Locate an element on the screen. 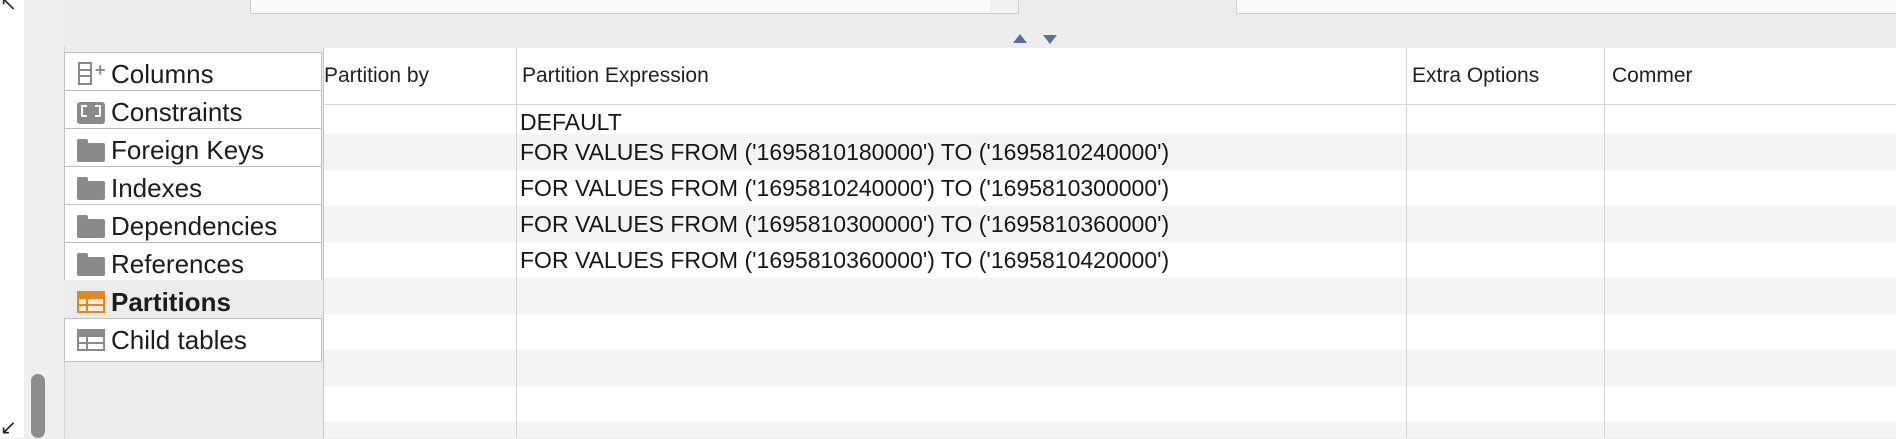 Image resolution: width=1896 pixels, height=439 pixels. side-tab-label: Child tables is located at coordinates (179, 339).